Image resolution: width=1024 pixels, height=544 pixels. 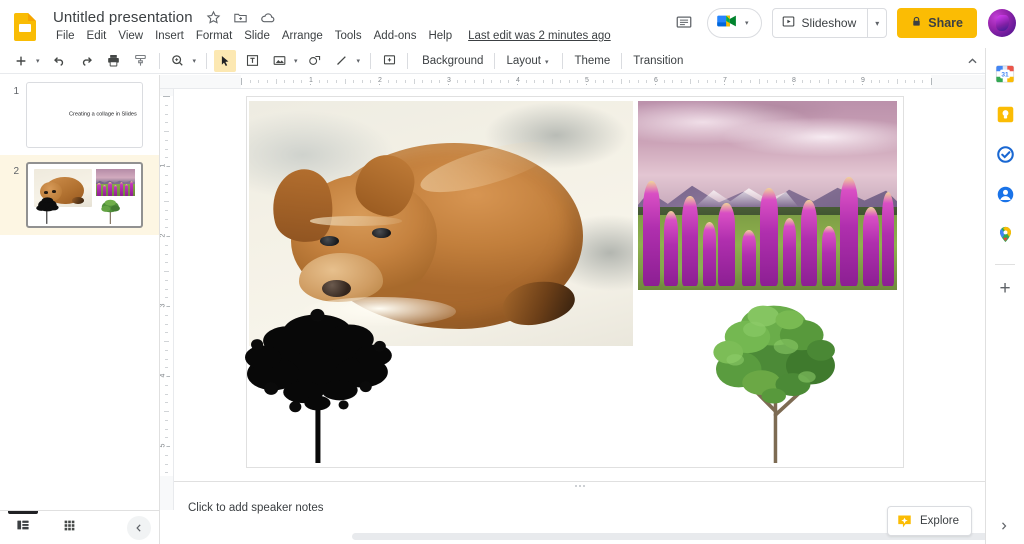 What do you see at coordinates (656, 80) in the screenshot?
I see `ruler-number: 6` at bounding box center [656, 80].